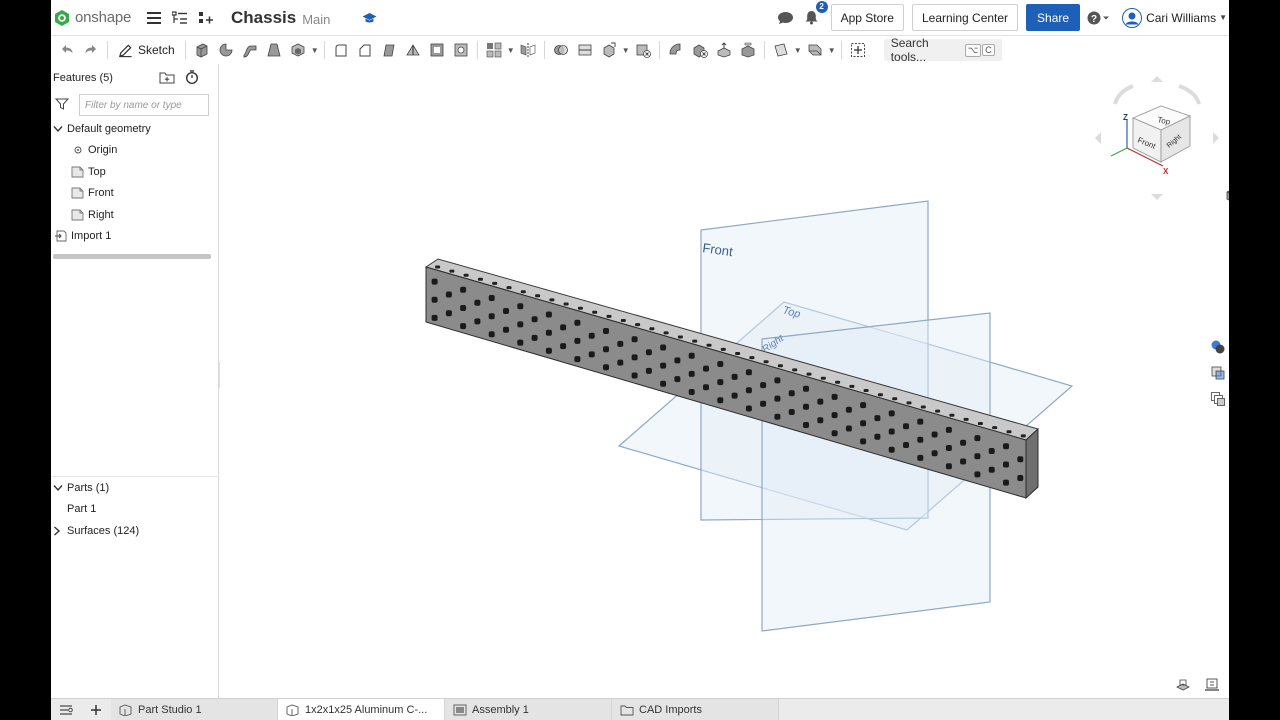 This screenshot has height=720, width=1280. What do you see at coordinates (1123, 94) in the screenshot?
I see `rotate-ccw-icon` at bounding box center [1123, 94].